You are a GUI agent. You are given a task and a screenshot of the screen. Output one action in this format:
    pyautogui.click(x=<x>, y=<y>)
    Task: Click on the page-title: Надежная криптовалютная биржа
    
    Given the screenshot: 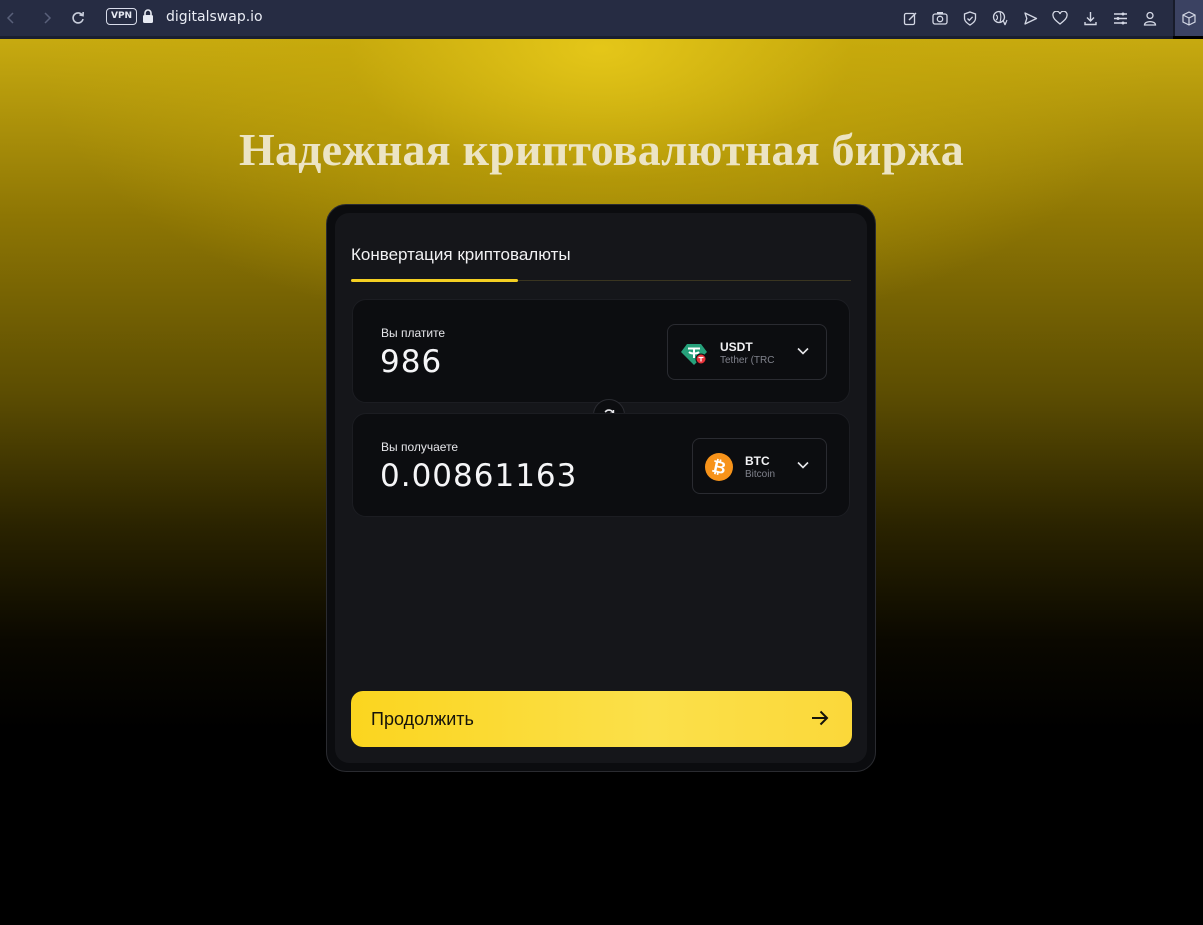 What is the action you would take?
    pyautogui.click(x=601, y=149)
    